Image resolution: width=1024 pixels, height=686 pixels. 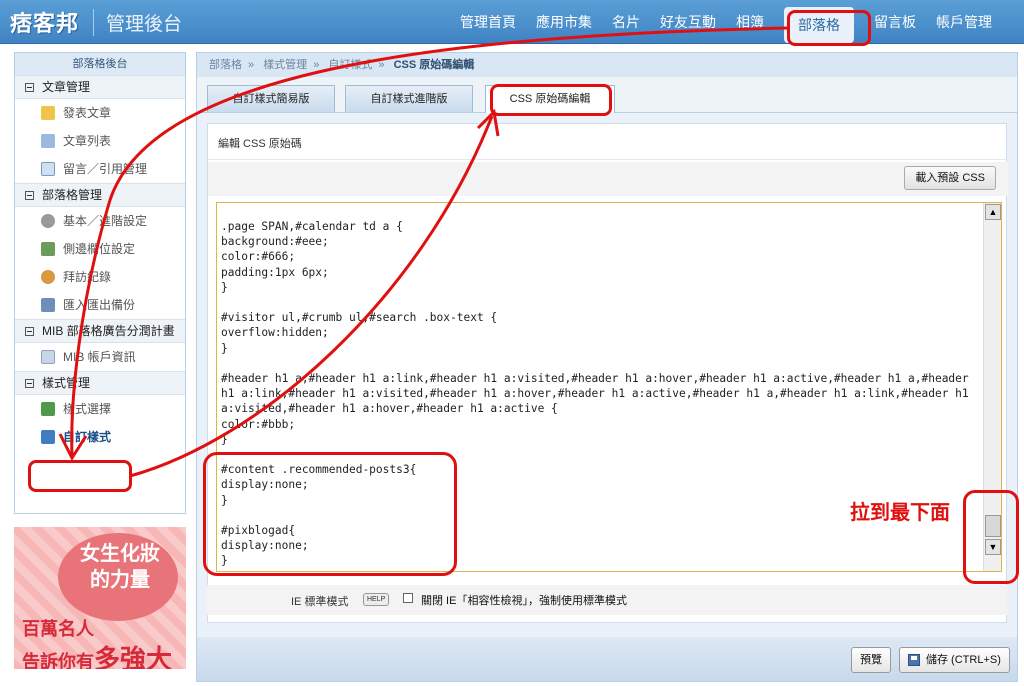 I want to click on nav-app-market: 應用市集, so click(x=564, y=22).